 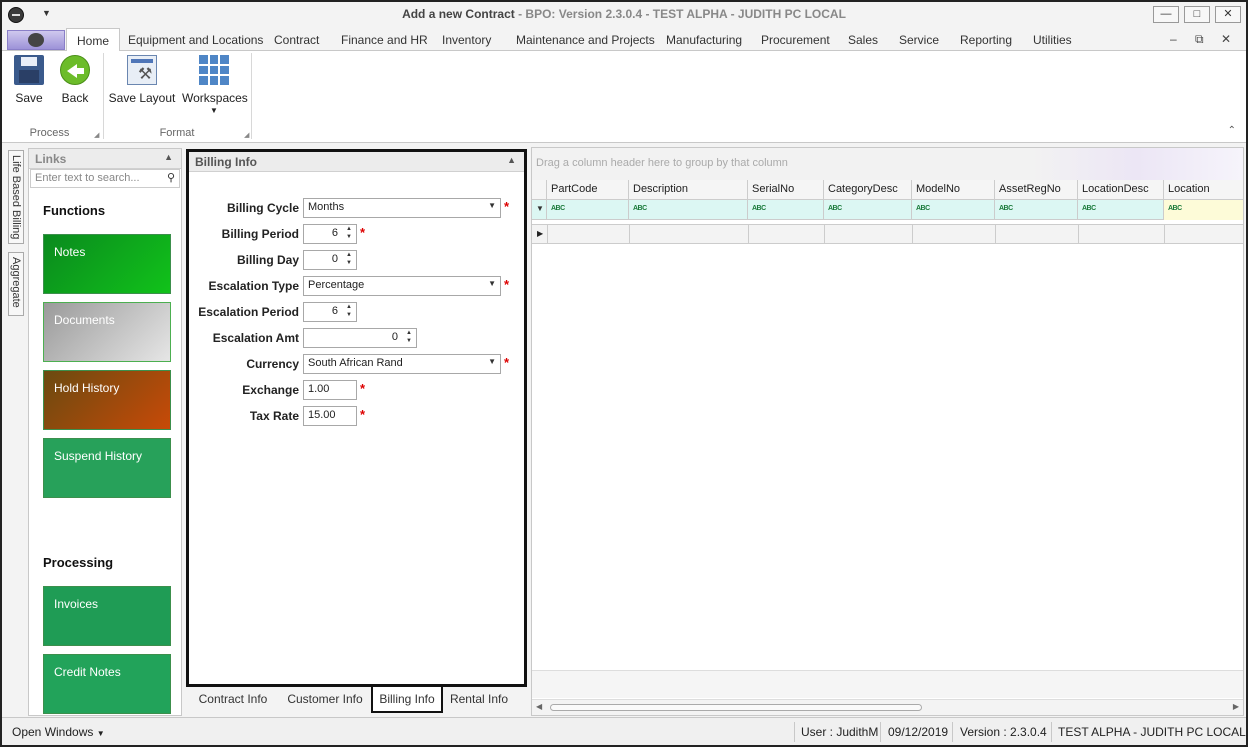 I want to click on window-title-main: Add a new Contract, so click(x=458, y=14).